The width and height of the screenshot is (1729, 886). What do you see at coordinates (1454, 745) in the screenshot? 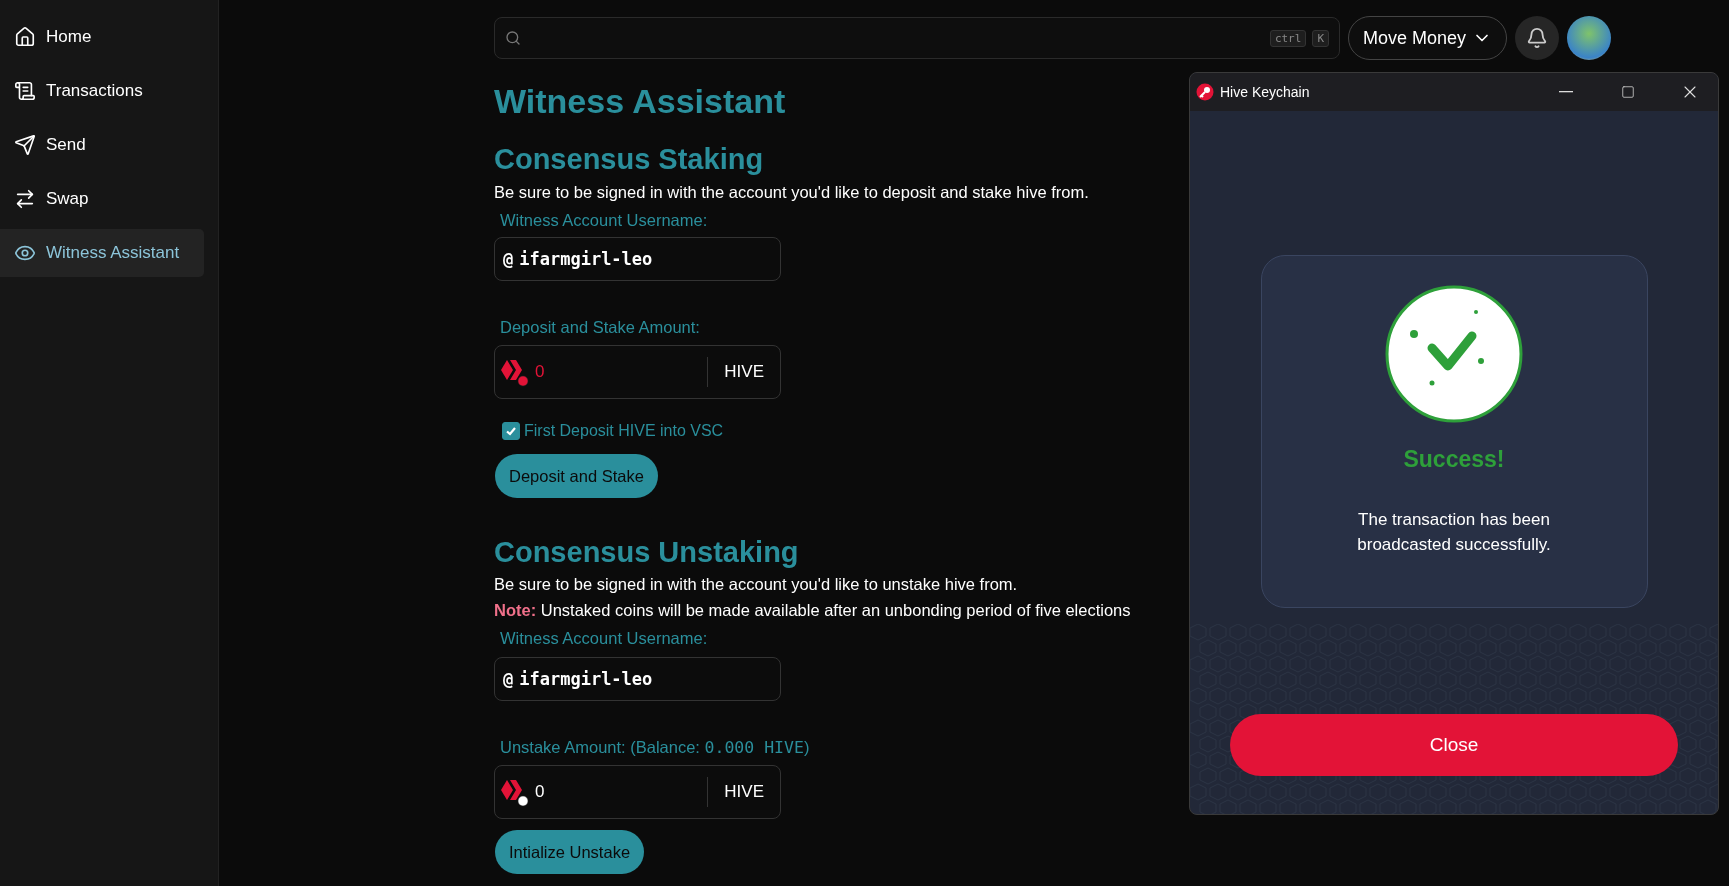
I see `close-dialog-button: Close` at bounding box center [1454, 745].